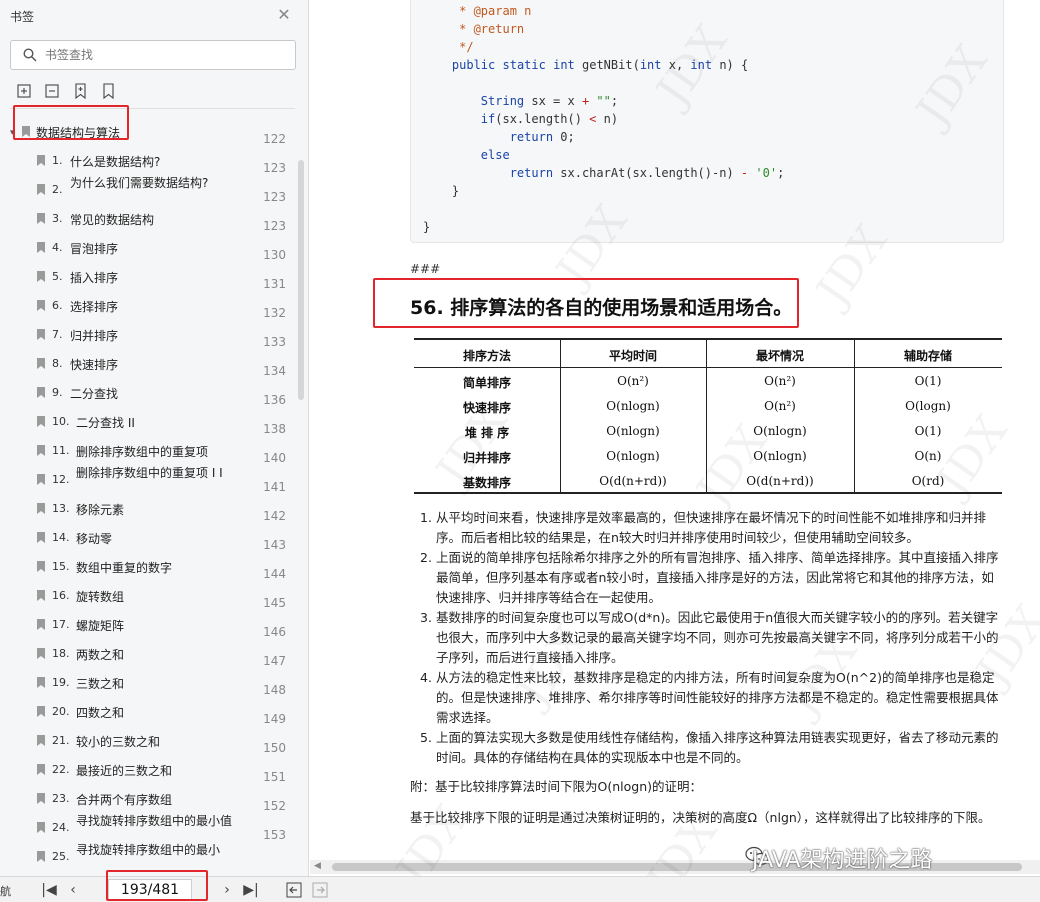 This screenshot has width=1040, height=902. I want to click on note-number: 4., so click(426, 677).